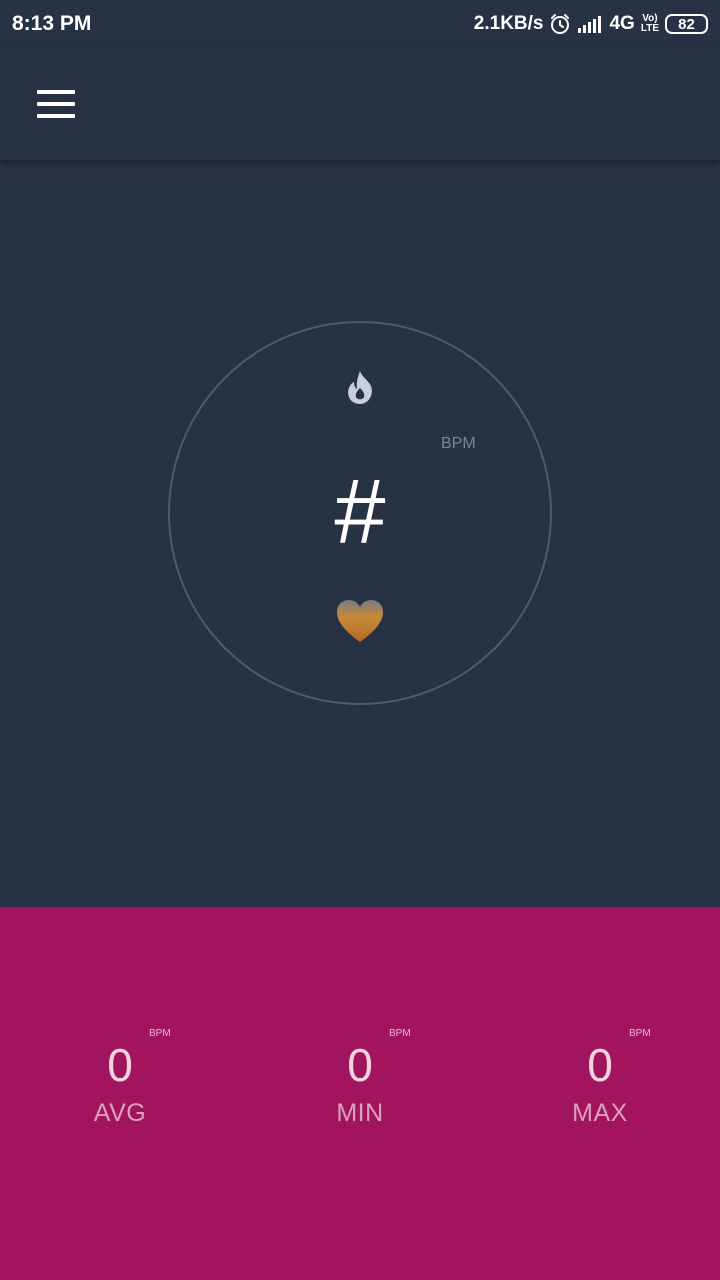  What do you see at coordinates (360, 387) in the screenshot?
I see `flame-icon` at bounding box center [360, 387].